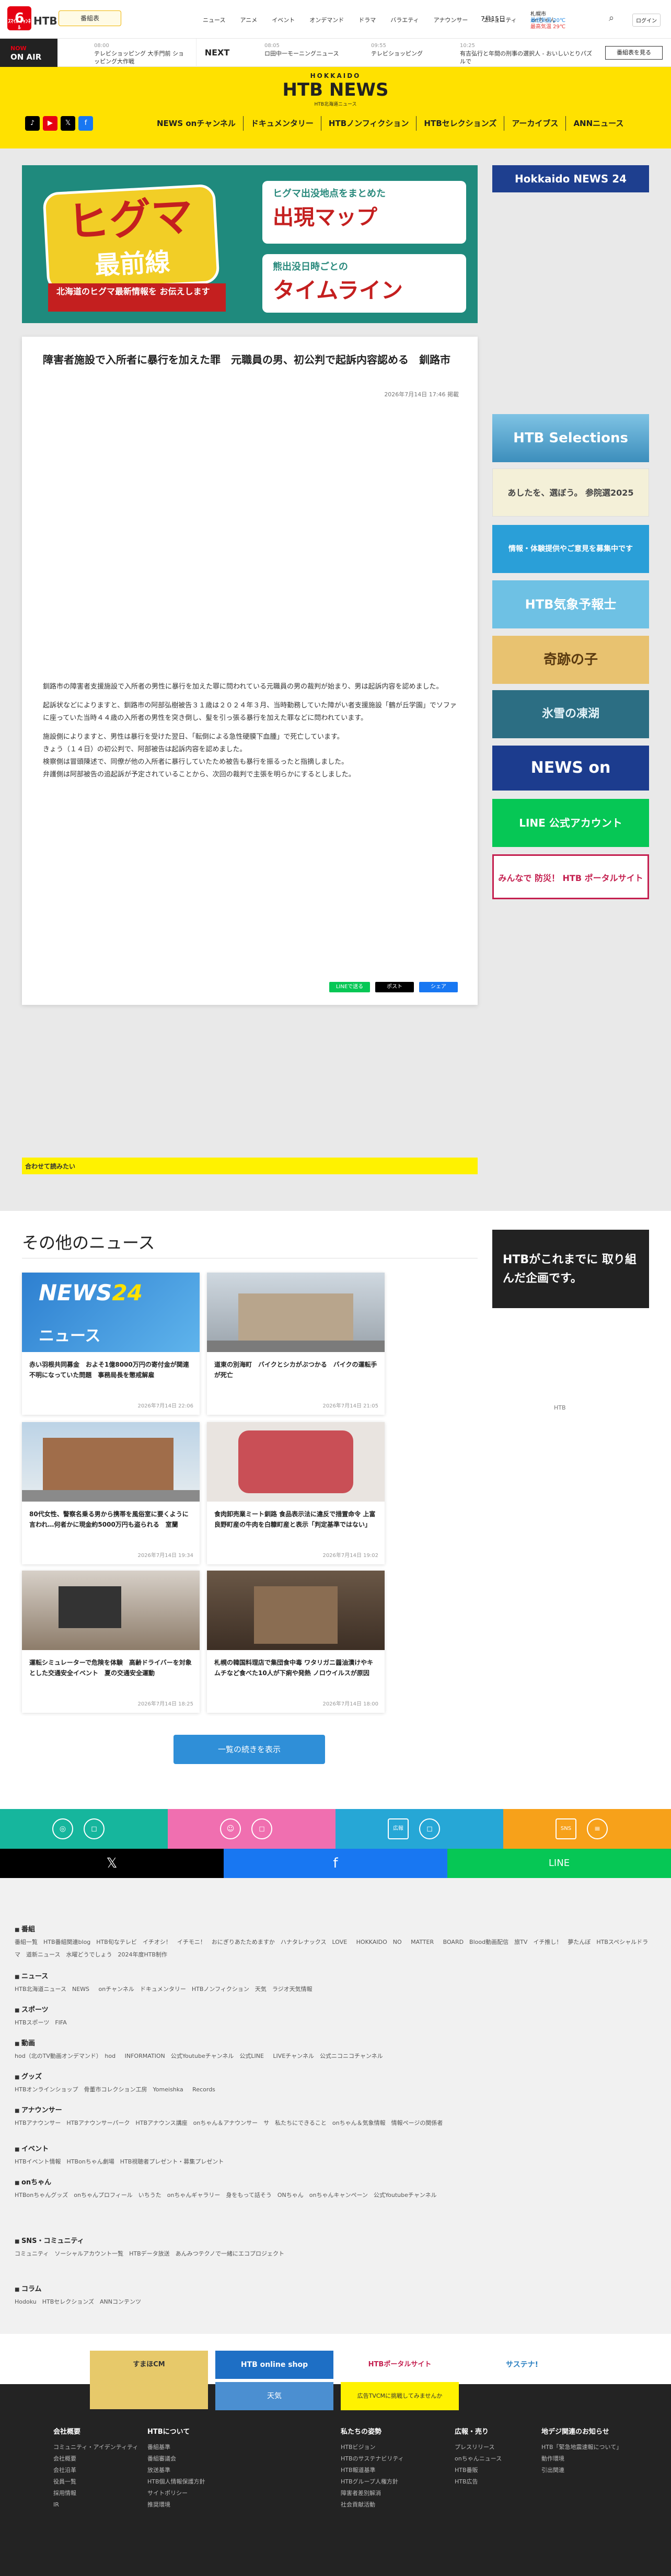  I want to click on search-icon: ⌕, so click(611, 18).